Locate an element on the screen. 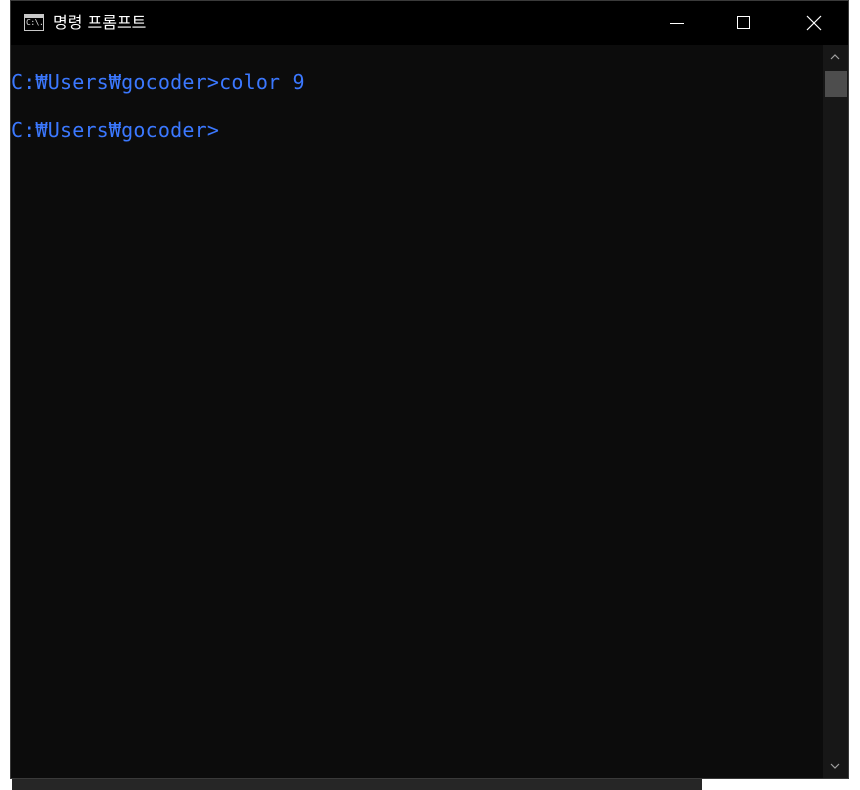  cmd-icon: C:\. is located at coordinates (34, 22).